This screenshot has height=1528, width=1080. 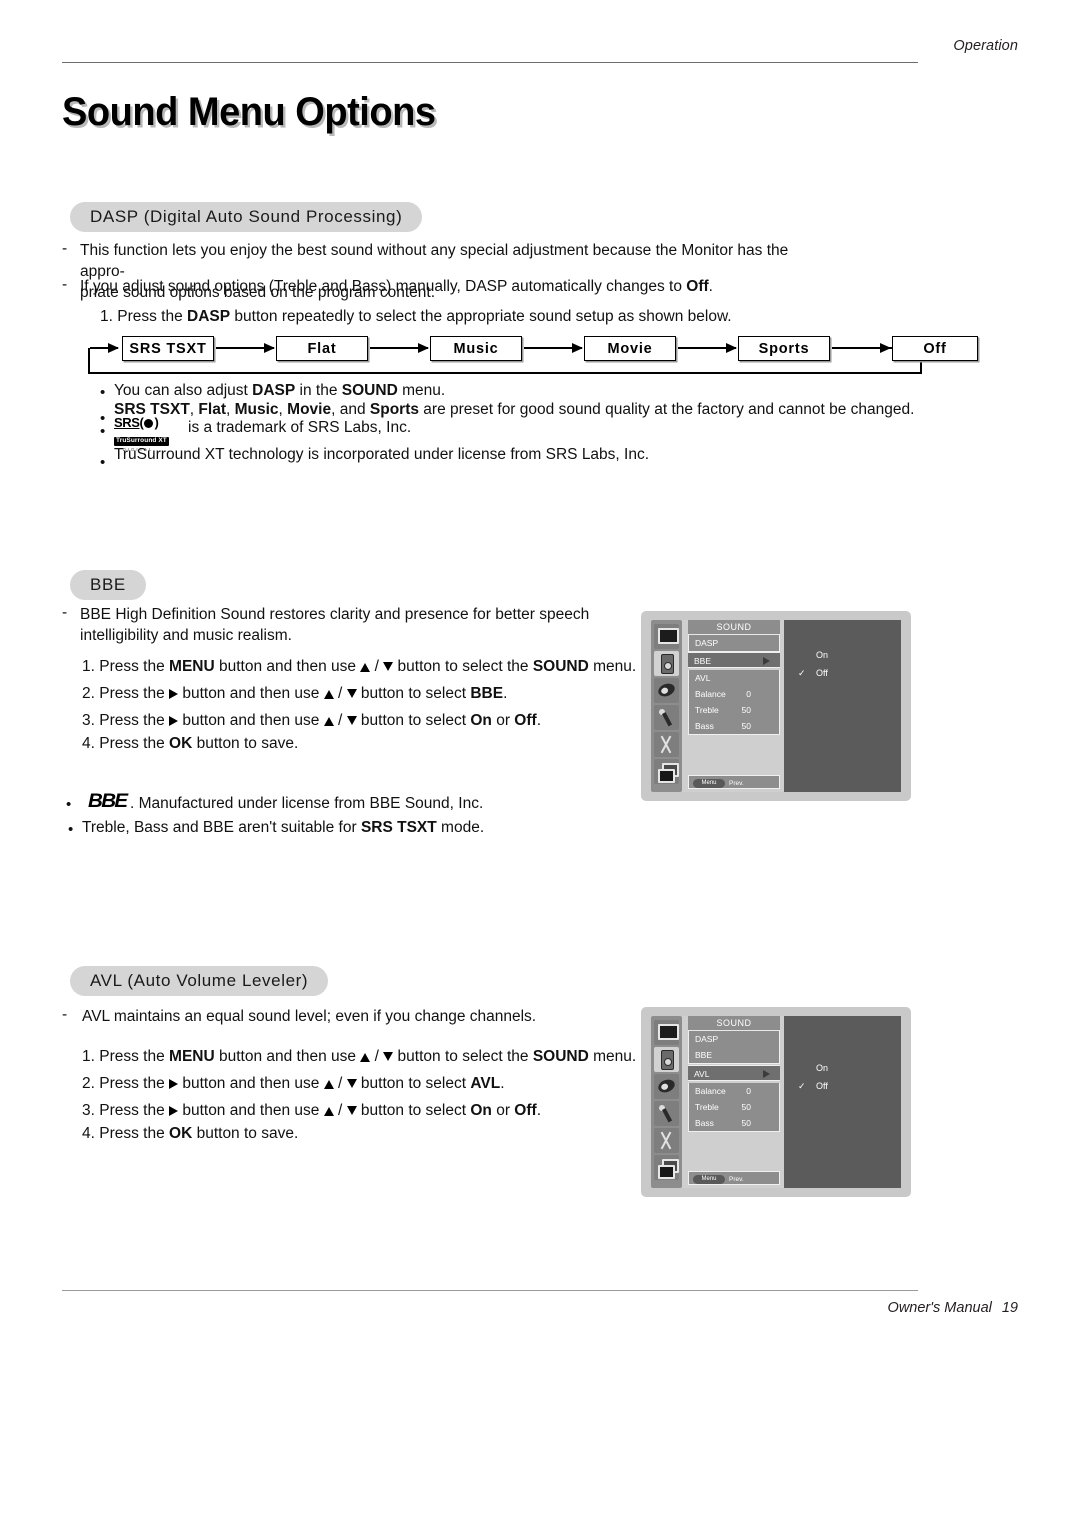 I want to click on avl-step-3b: button and then use, so click(x=251, y=1110).